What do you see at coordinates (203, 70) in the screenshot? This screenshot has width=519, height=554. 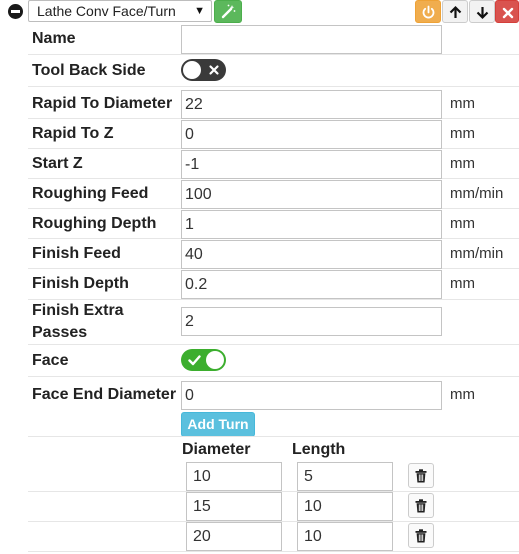 I see `tool-back-side-toggle` at bounding box center [203, 70].